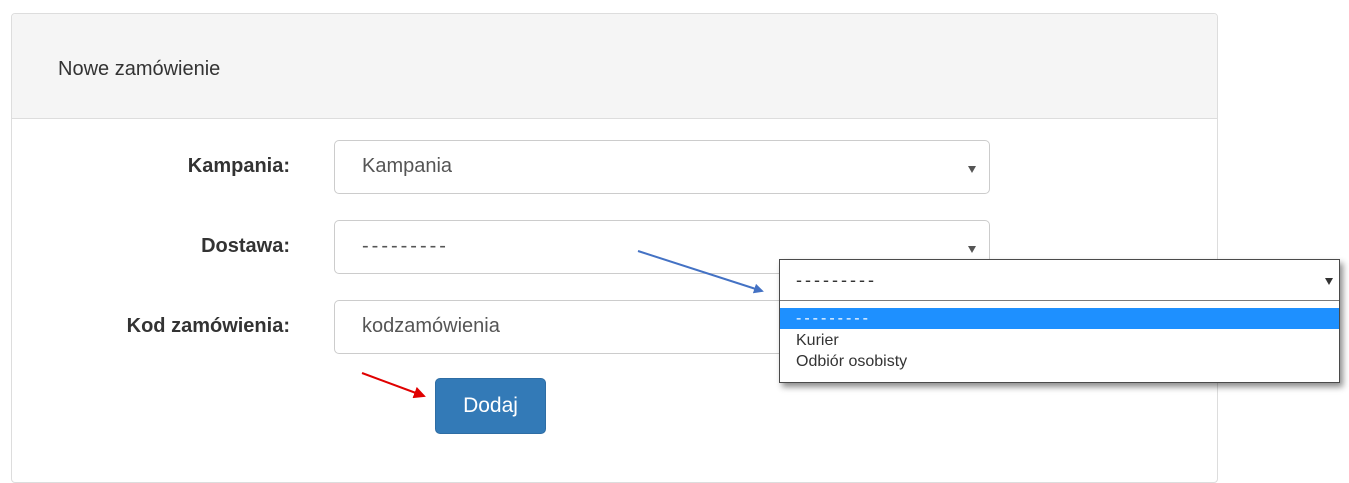 The image size is (1349, 483). I want to click on delivery-option-empty: ---------, so click(1059, 318).